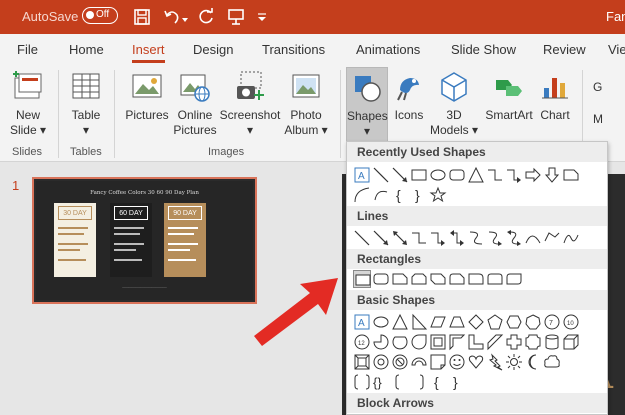 This screenshot has width=625, height=415. Describe the element at coordinates (533, 362) in the screenshot. I see `moon-shape` at that location.